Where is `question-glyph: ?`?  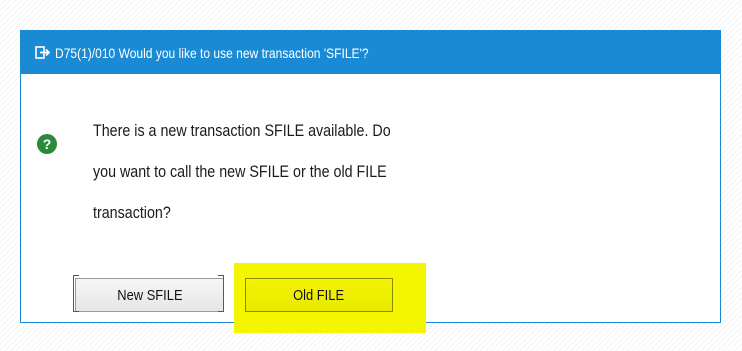
question-glyph: ? is located at coordinates (47, 144).